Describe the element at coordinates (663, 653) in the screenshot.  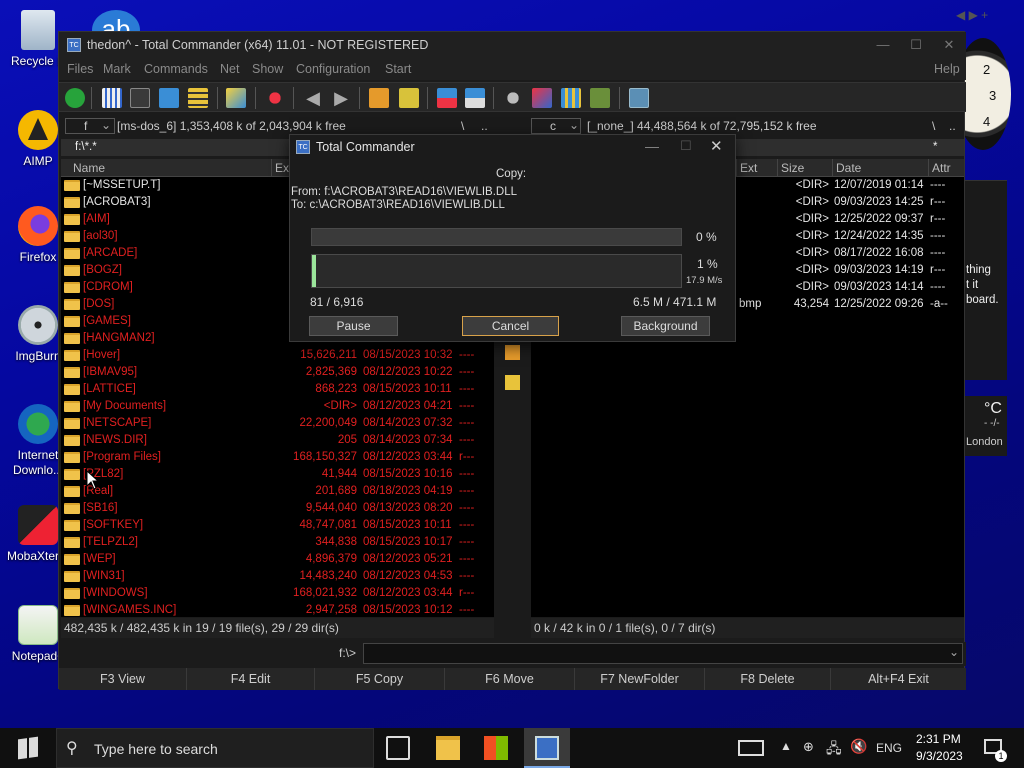
I see `cmd-input` at that location.